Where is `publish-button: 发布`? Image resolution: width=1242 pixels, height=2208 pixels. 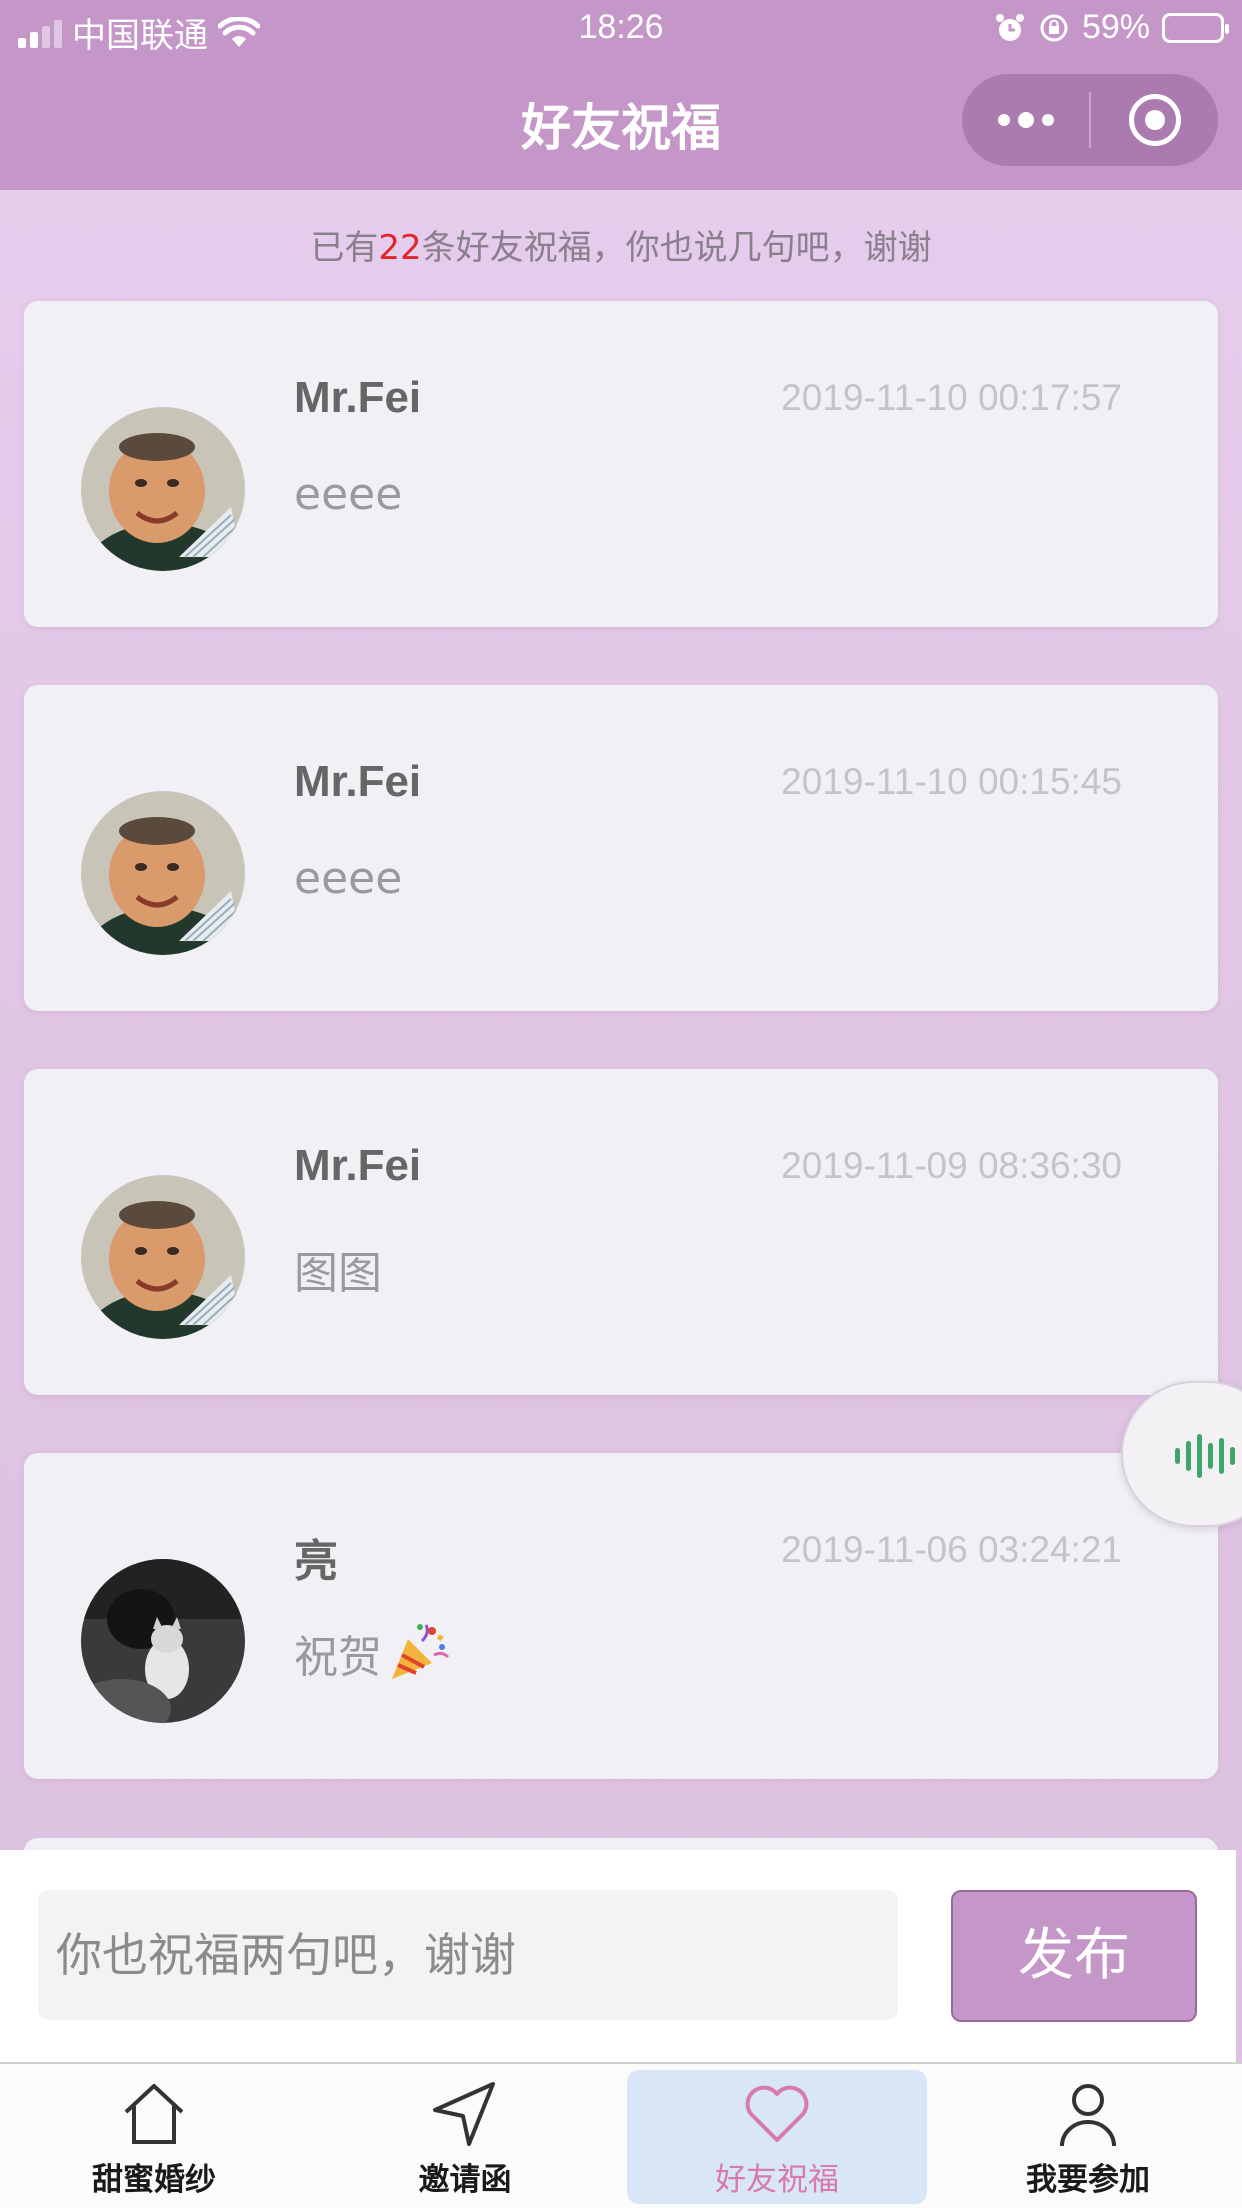 publish-button: 发布 is located at coordinates (1074, 1956).